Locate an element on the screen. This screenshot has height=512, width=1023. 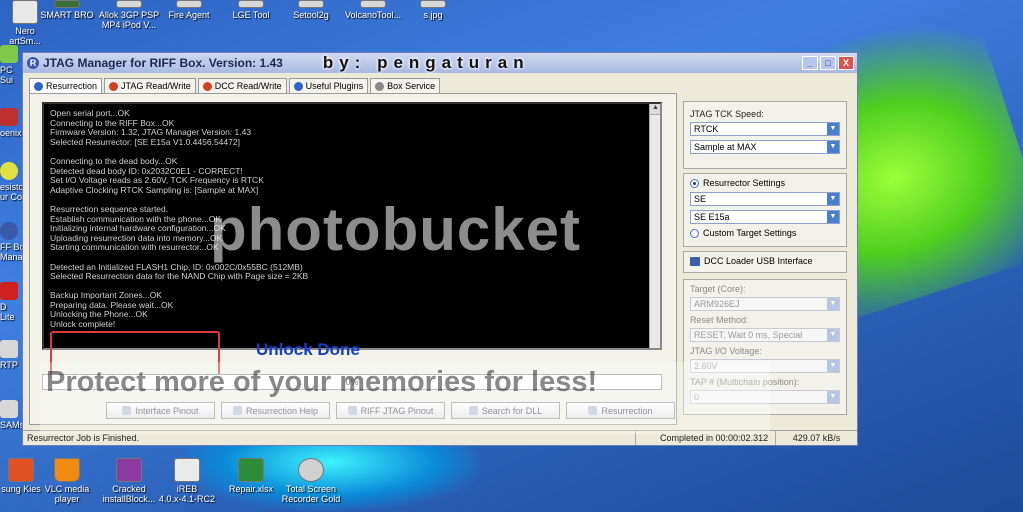
maximize-button: □ is located at coordinates (828, 63).